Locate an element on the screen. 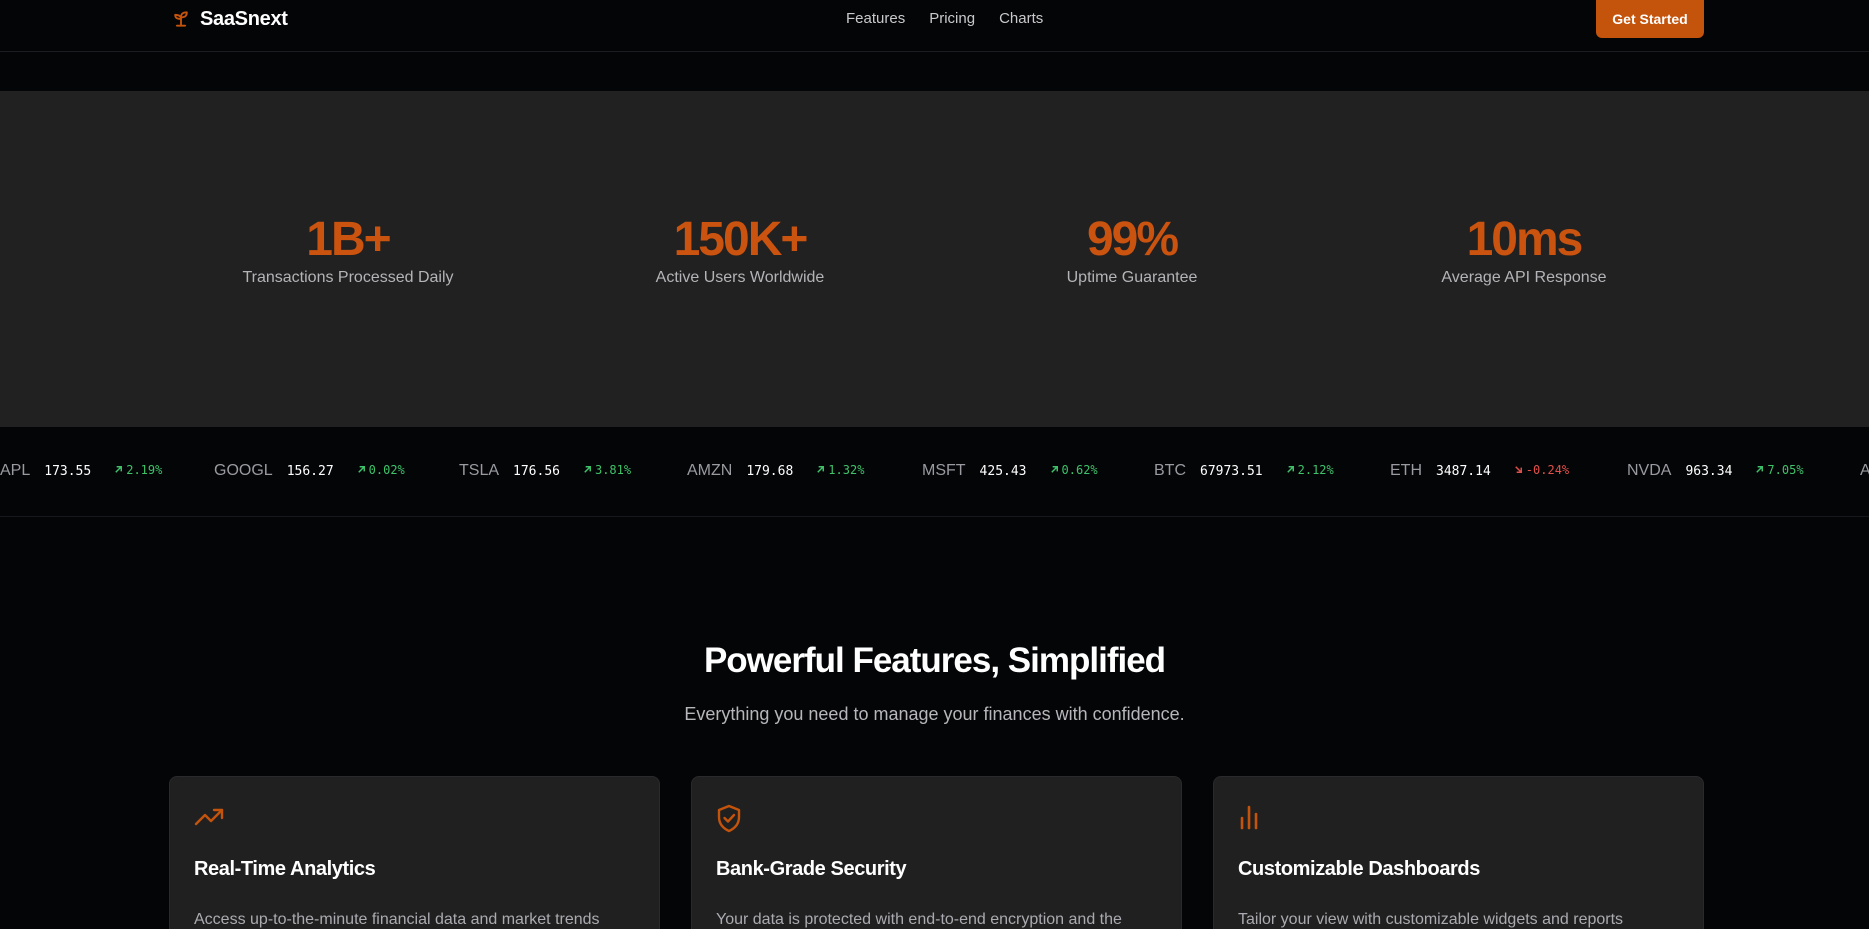 This screenshot has width=1869, height=929. ticker-symbol: BTC is located at coordinates (1170, 470).